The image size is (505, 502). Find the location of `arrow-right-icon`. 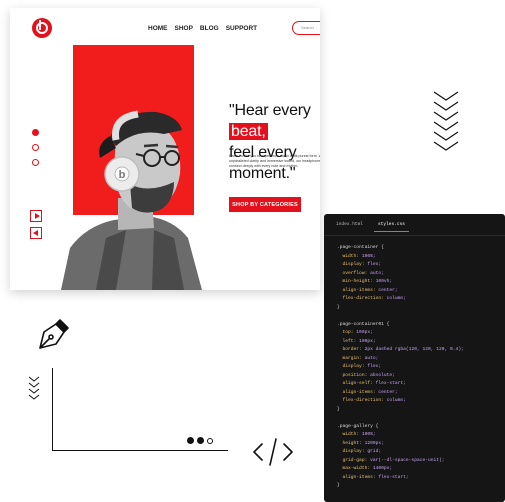

arrow-right-icon is located at coordinates (37, 216).